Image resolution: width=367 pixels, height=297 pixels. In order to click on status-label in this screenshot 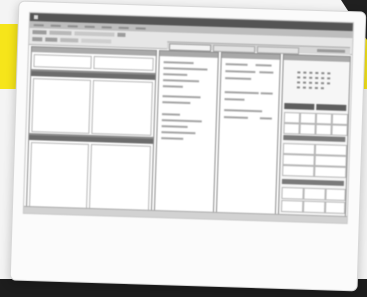, I will do `click(331, 51)`.